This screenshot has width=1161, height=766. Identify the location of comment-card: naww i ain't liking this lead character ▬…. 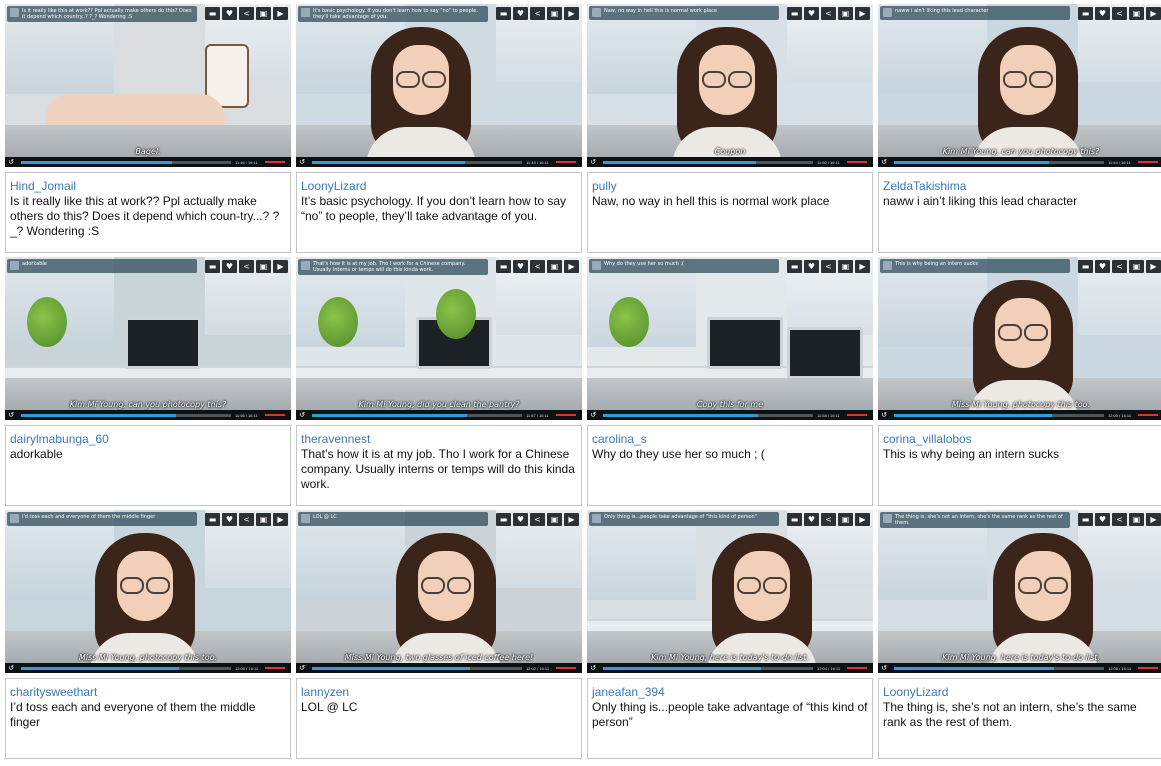
(1019, 128).